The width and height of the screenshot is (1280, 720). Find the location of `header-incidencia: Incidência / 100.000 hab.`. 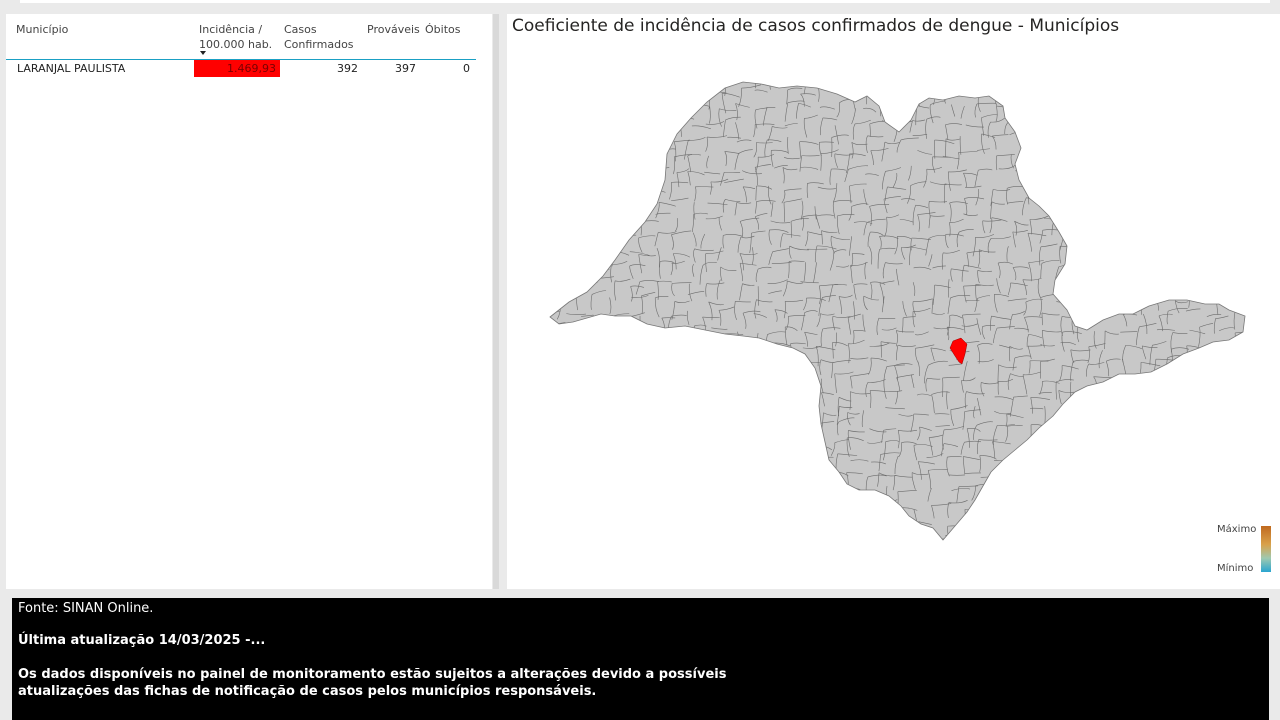

header-incidencia: Incidência / 100.000 hab. is located at coordinates (239, 37).